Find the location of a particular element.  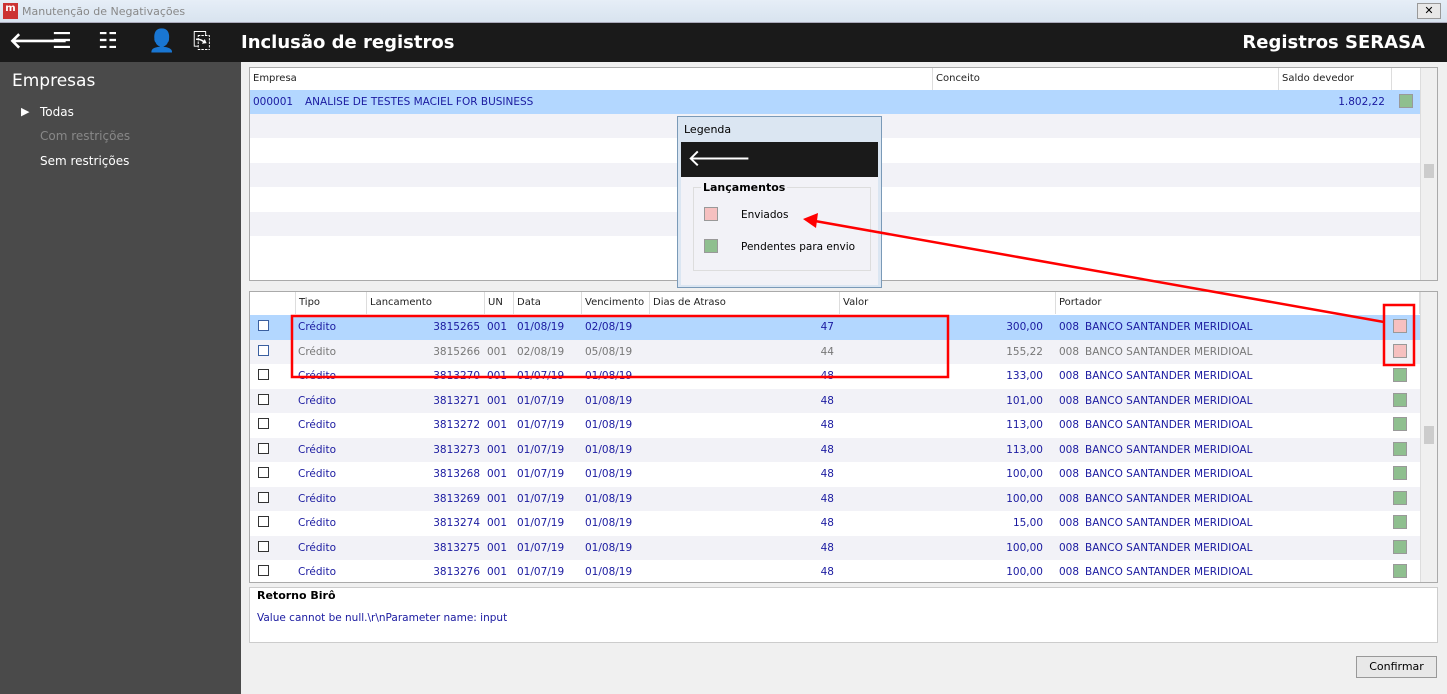

annotation-rows-box is located at coordinates (620, 346).